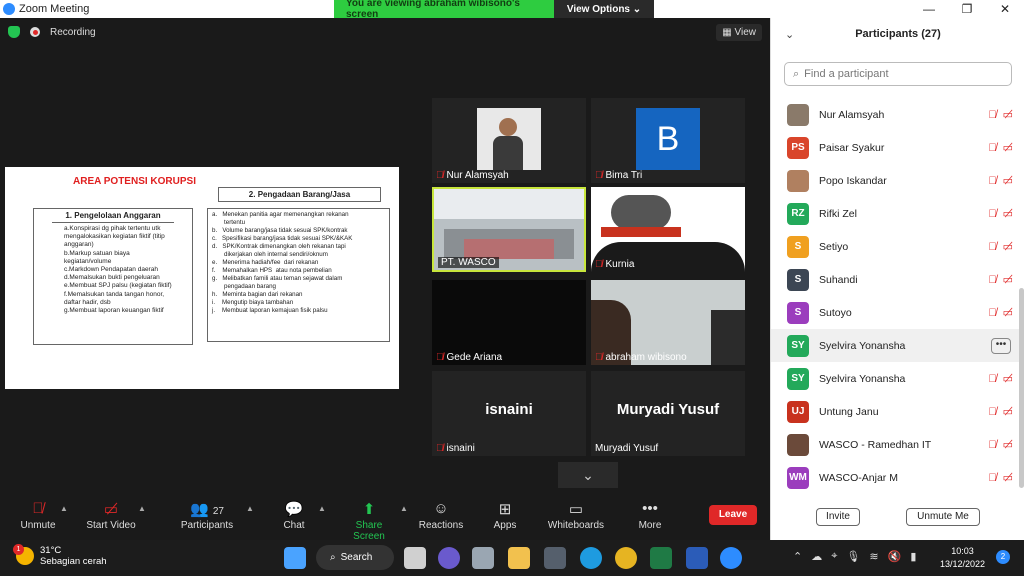  Describe the element at coordinates (294, 515) in the screenshot. I see `chat-button: 💬 Chat` at that location.